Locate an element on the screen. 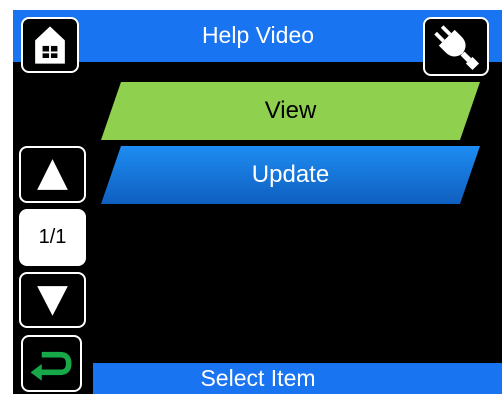 The image size is (502, 400). page-up-button is located at coordinates (52, 174).